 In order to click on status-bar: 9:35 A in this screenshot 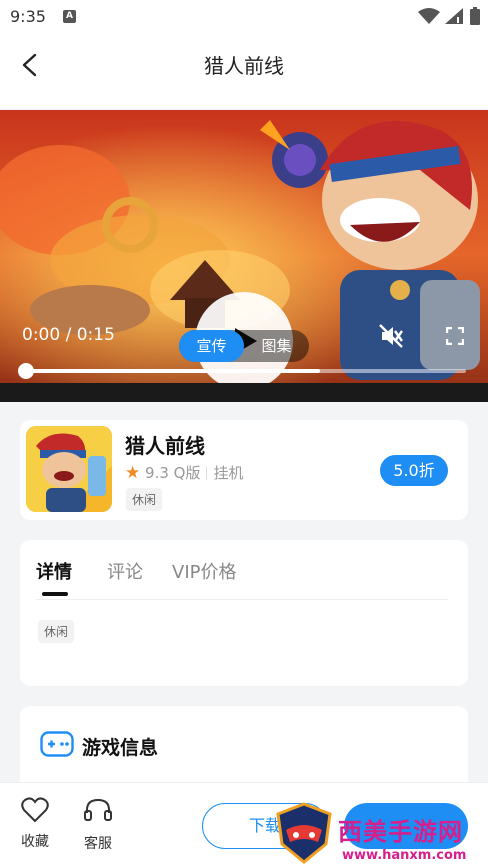, I will do `click(244, 17)`.